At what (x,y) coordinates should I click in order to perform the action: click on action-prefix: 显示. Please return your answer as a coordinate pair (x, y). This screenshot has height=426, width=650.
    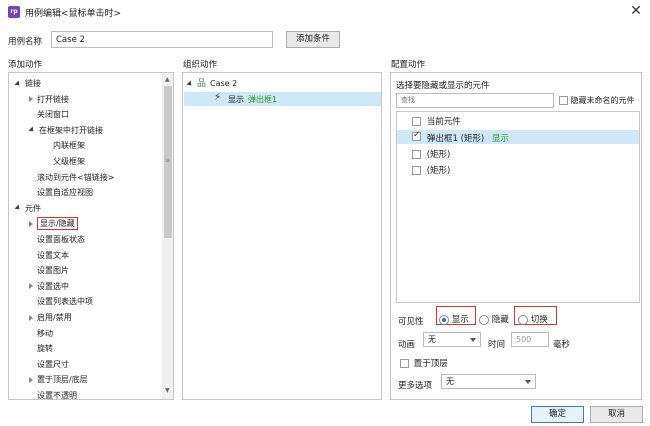
    Looking at the image, I should click on (236, 99).